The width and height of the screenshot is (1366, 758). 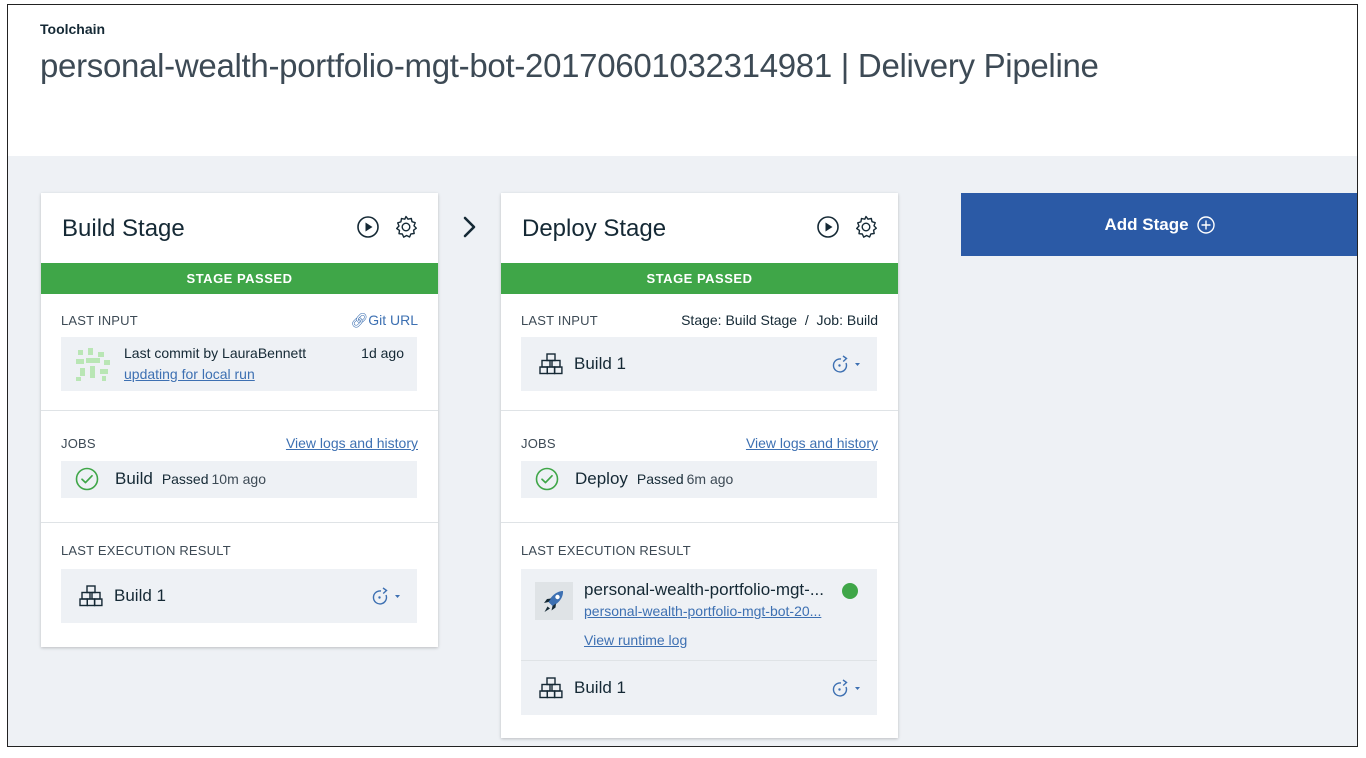 What do you see at coordinates (601, 478) in the screenshot?
I see `job-name-label: Deploy` at bounding box center [601, 478].